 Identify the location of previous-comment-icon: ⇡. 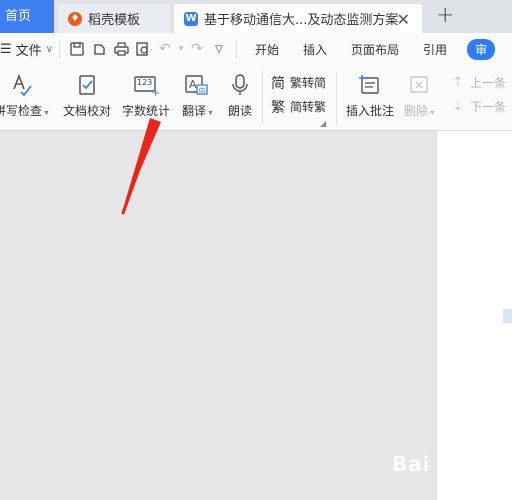
(458, 82).